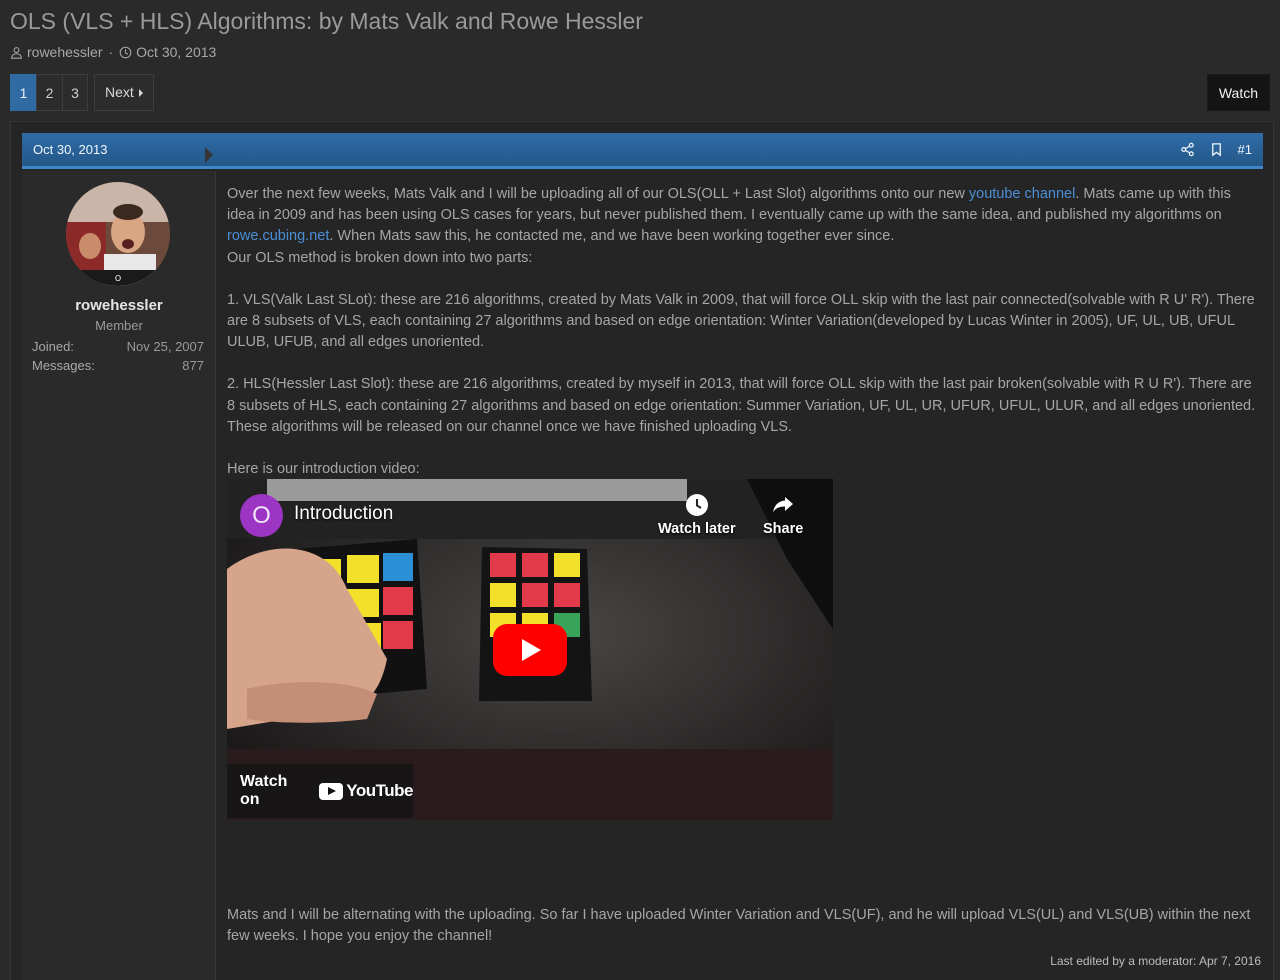  What do you see at coordinates (783, 515) in the screenshot?
I see `share-video-button: Share` at bounding box center [783, 515].